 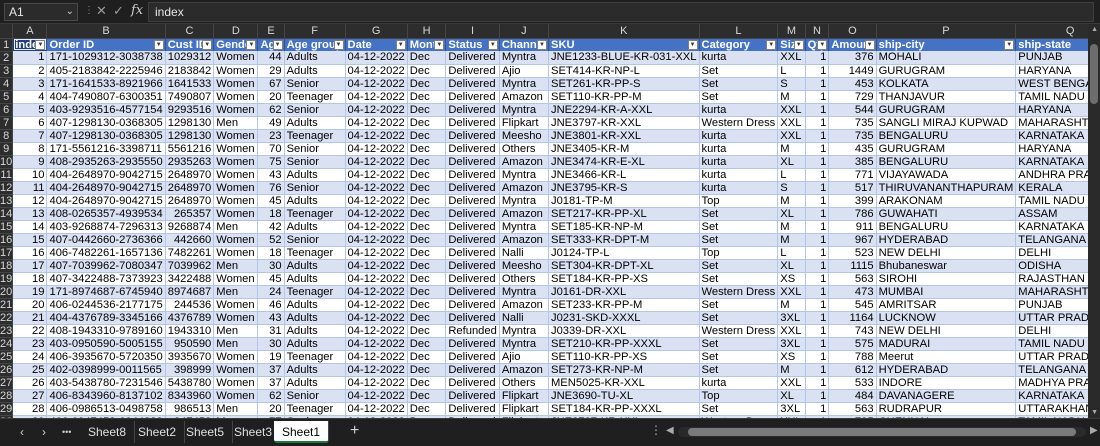 I want to click on more-sheets-icon: •••, so click(x=66, y=432).